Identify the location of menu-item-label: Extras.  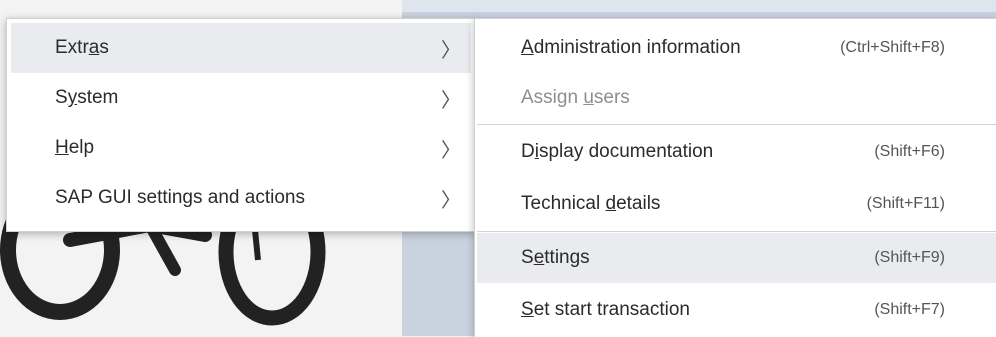
(82, 47).